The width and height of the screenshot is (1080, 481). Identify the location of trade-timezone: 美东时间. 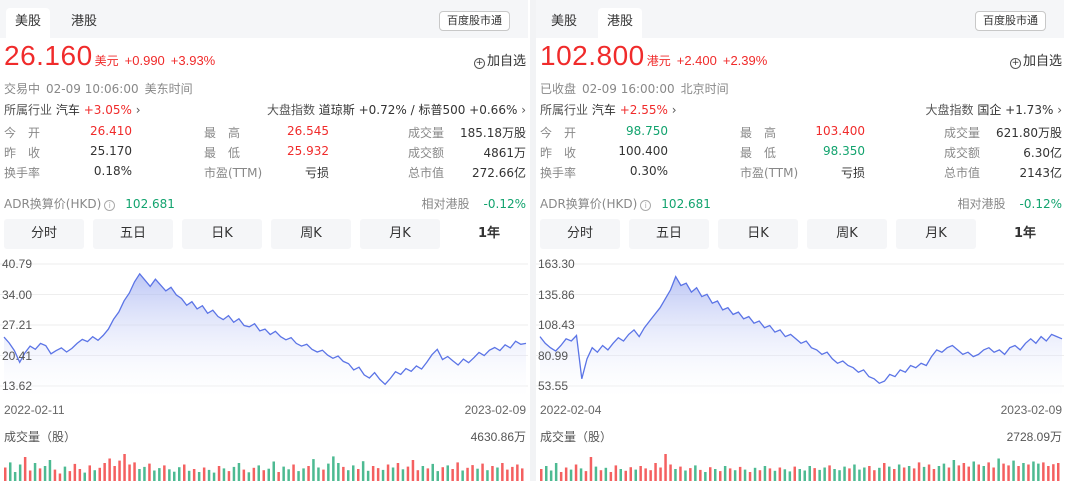
(168, 89).